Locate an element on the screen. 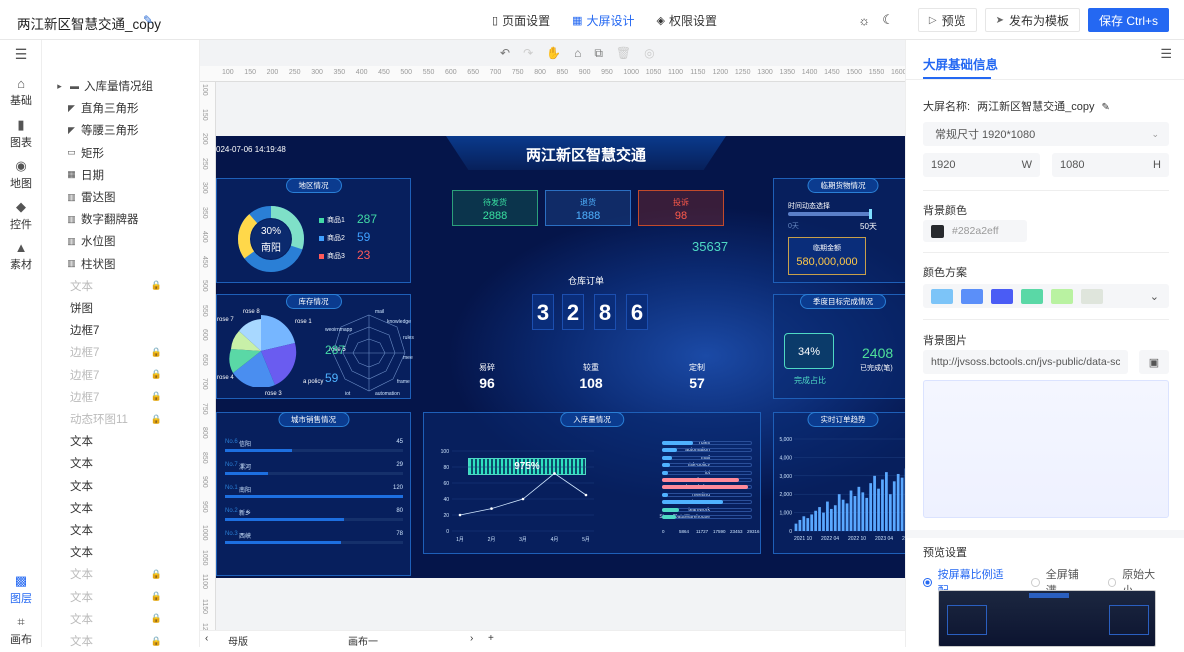 This screenshot has width=1184, height=652. ruler-tick: 100 is located at coordinates (204, 90).